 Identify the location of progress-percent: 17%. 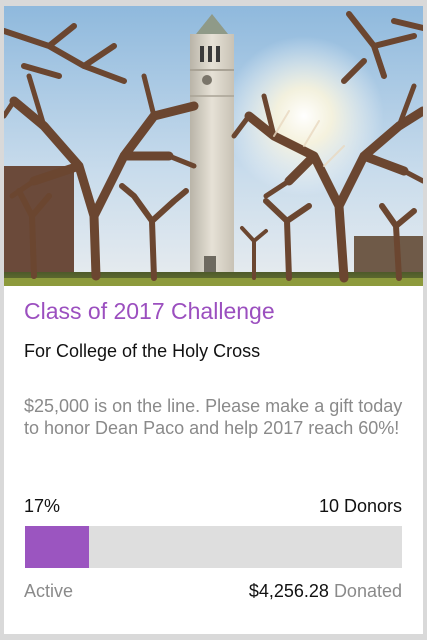
(42, 506).